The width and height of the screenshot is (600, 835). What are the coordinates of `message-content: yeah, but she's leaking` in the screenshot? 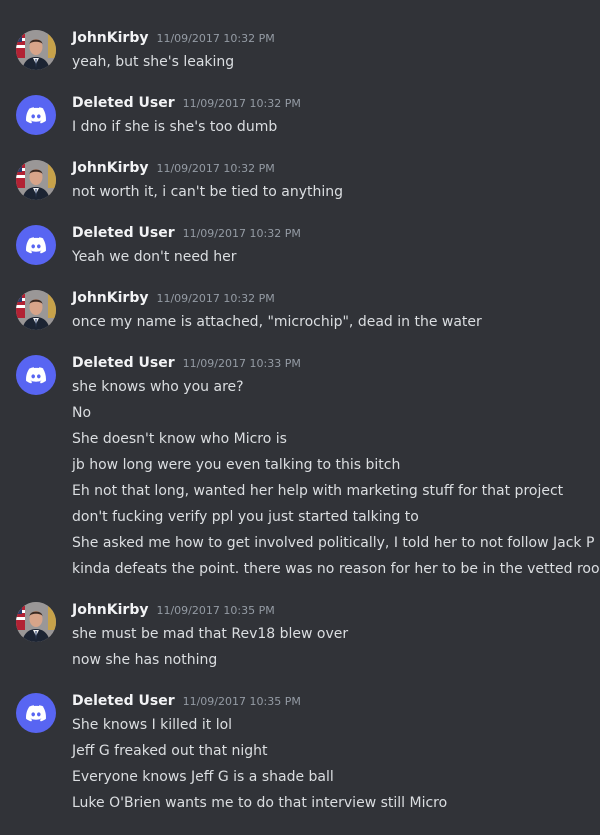 It's located at (153, 64).